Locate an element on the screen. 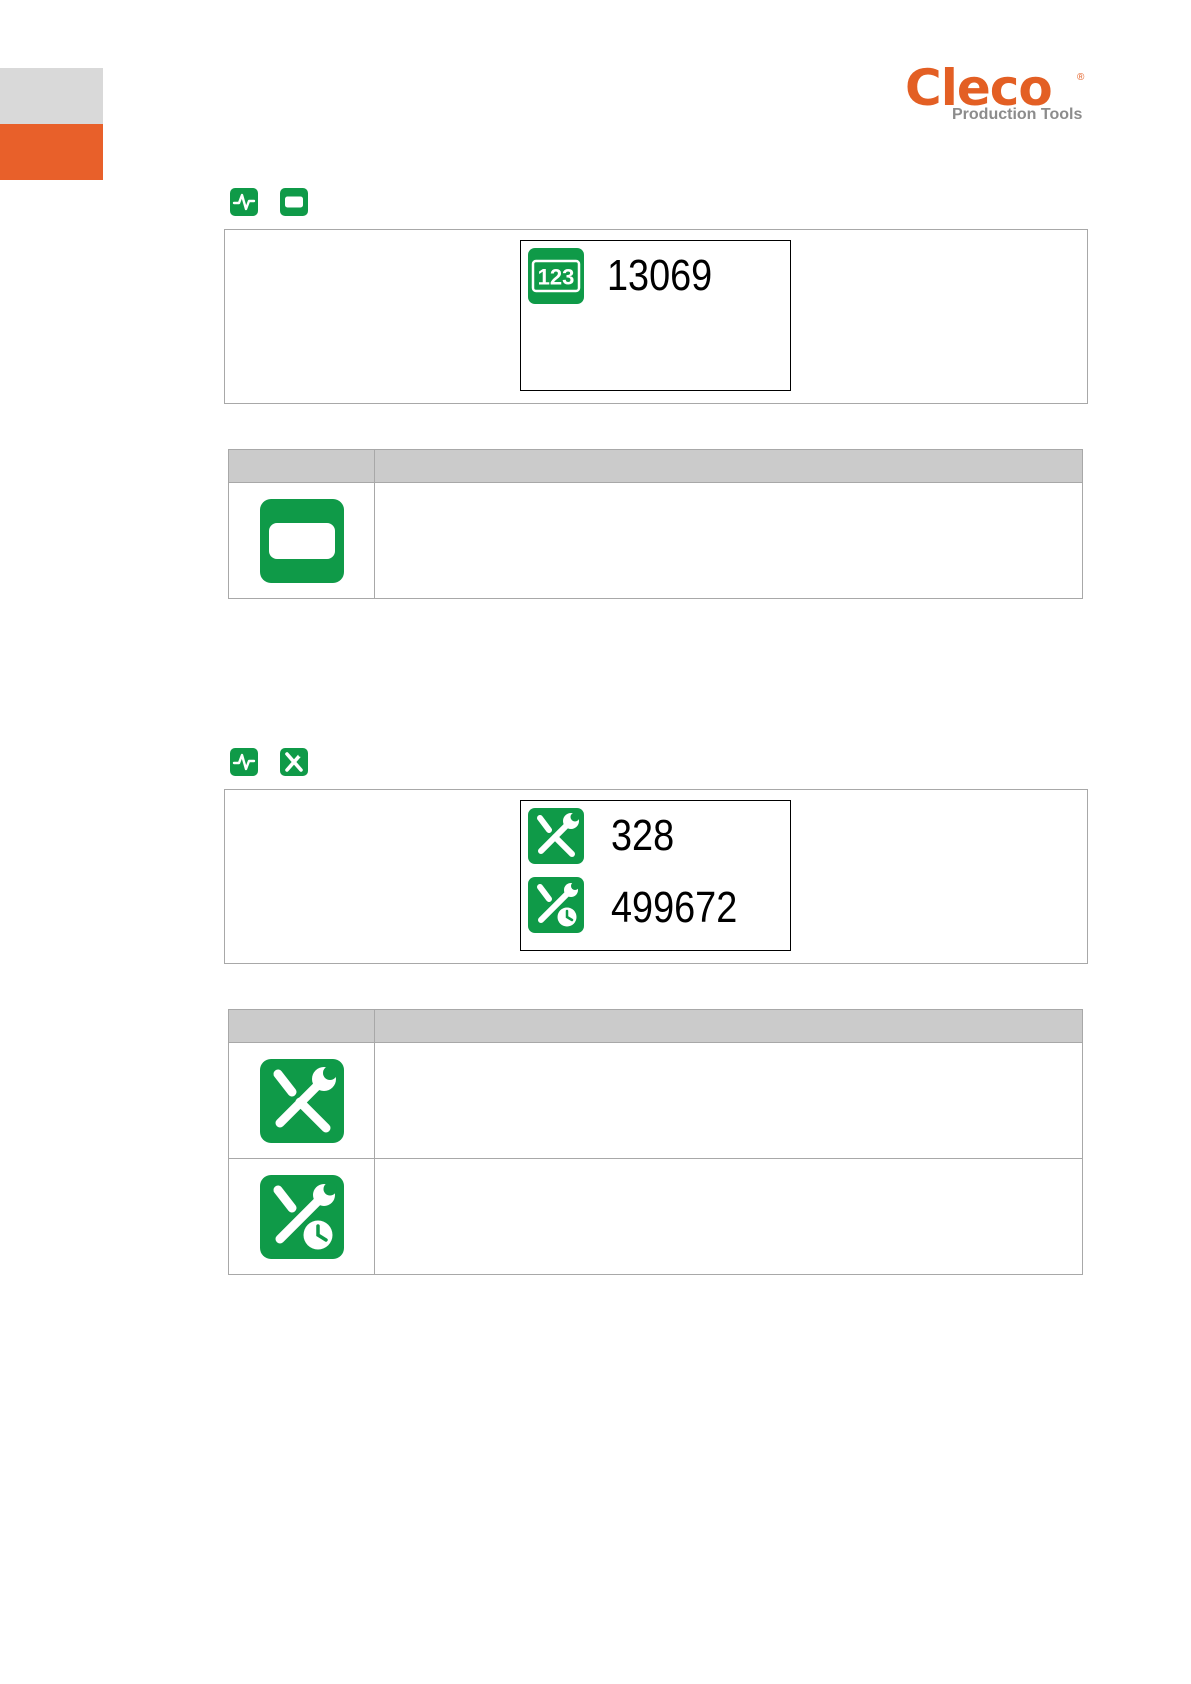 Image resolution: width=1191 pixels, height=1684 pixels. device-display: 328 499672 is located at coordinates (655, 875).